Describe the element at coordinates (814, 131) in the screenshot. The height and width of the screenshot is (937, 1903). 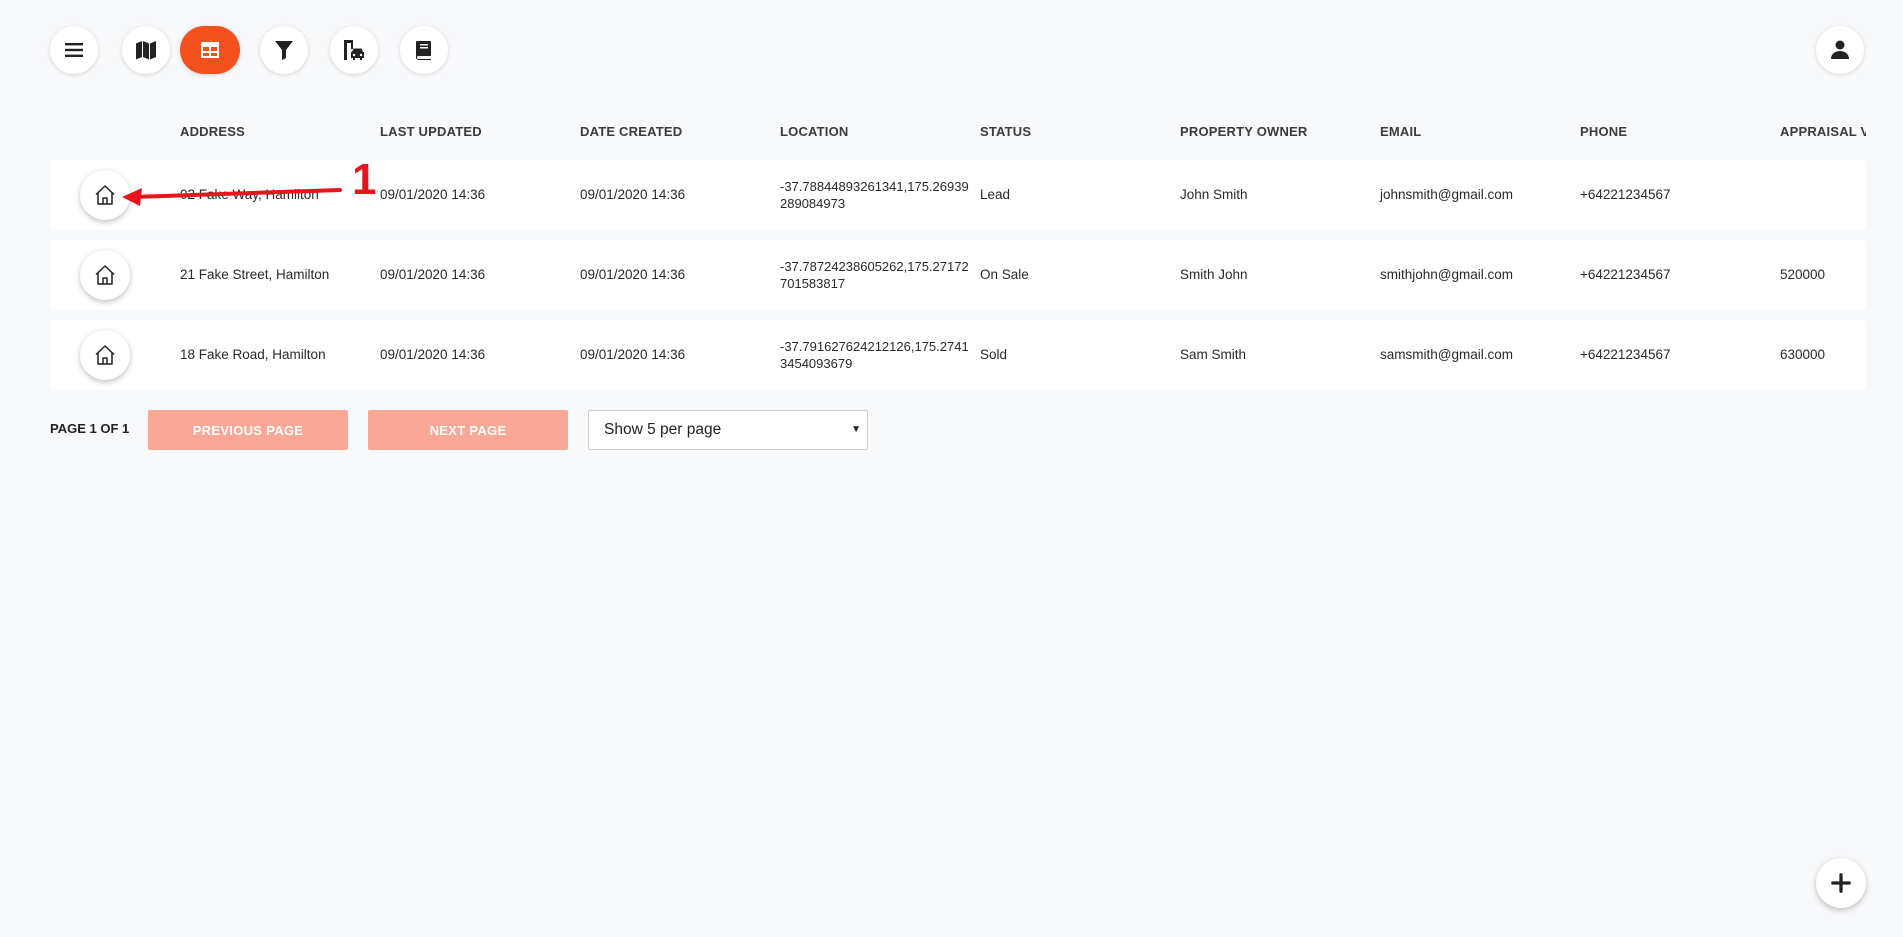
I see `column-header-location: LOCATION` at that location.